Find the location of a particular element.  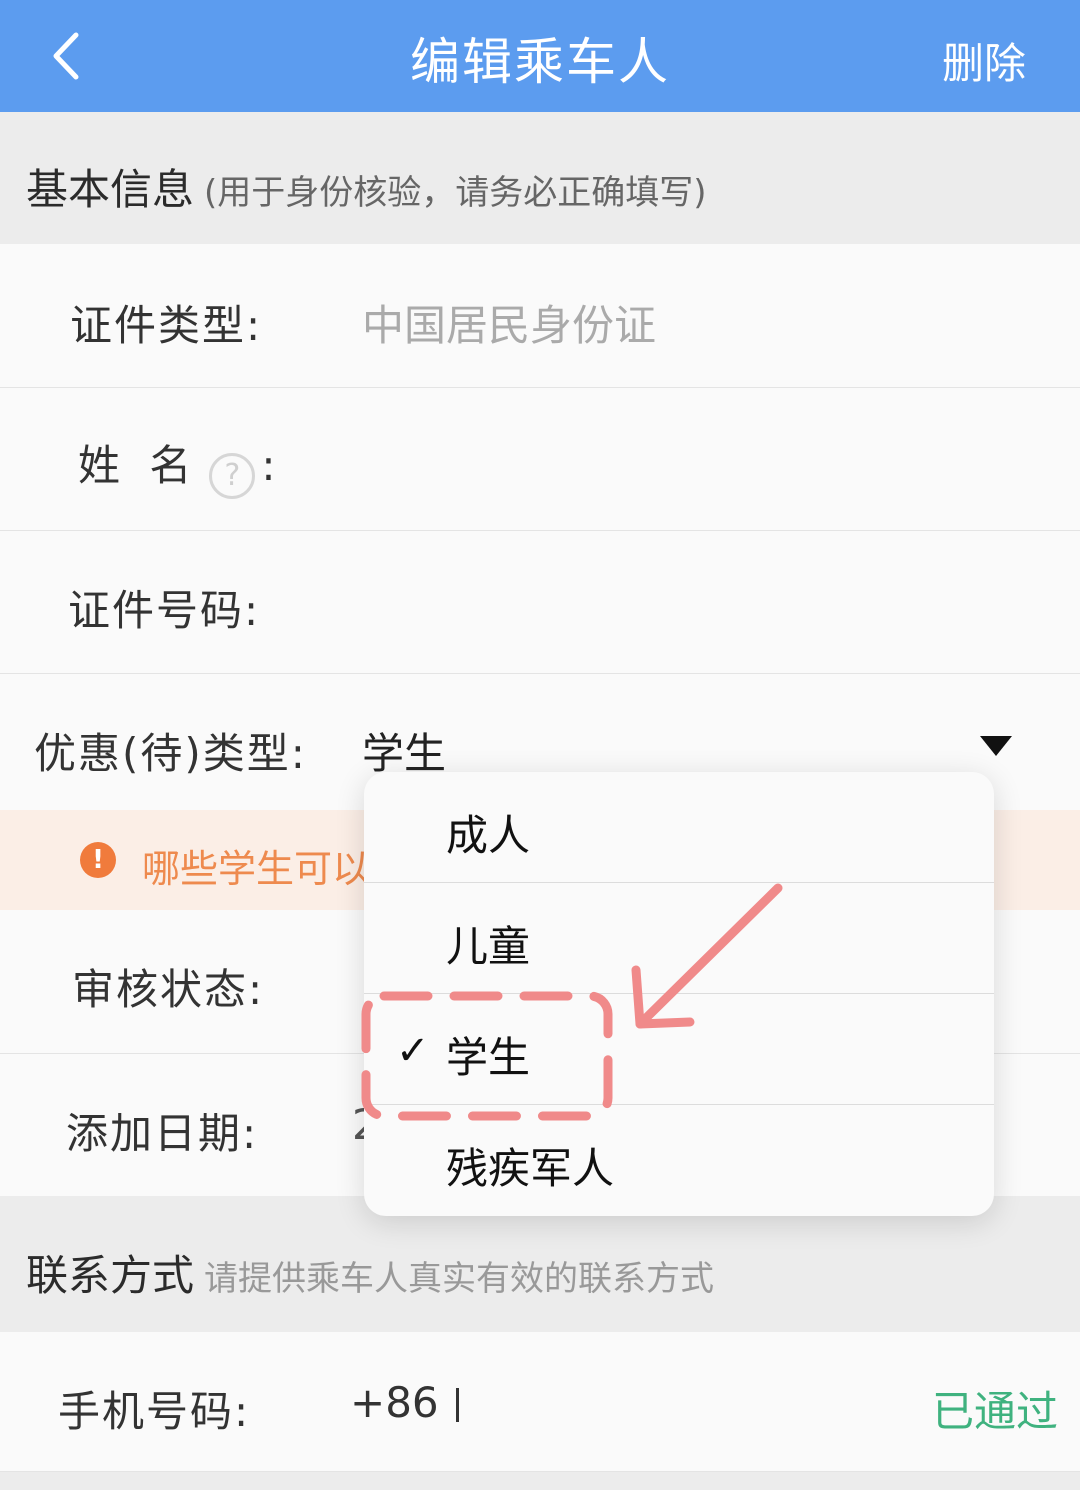

option-child: 儿童 is located at coordinates (679, 938).